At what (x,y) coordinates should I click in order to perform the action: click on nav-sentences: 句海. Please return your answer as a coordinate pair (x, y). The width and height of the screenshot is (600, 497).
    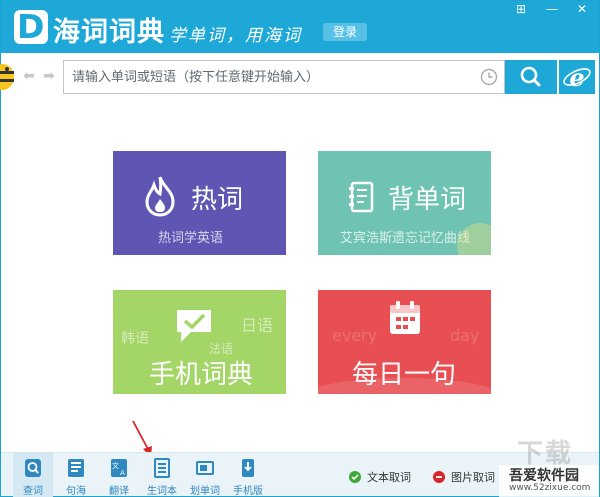
    Looking at the image, I should click on (76, 475).